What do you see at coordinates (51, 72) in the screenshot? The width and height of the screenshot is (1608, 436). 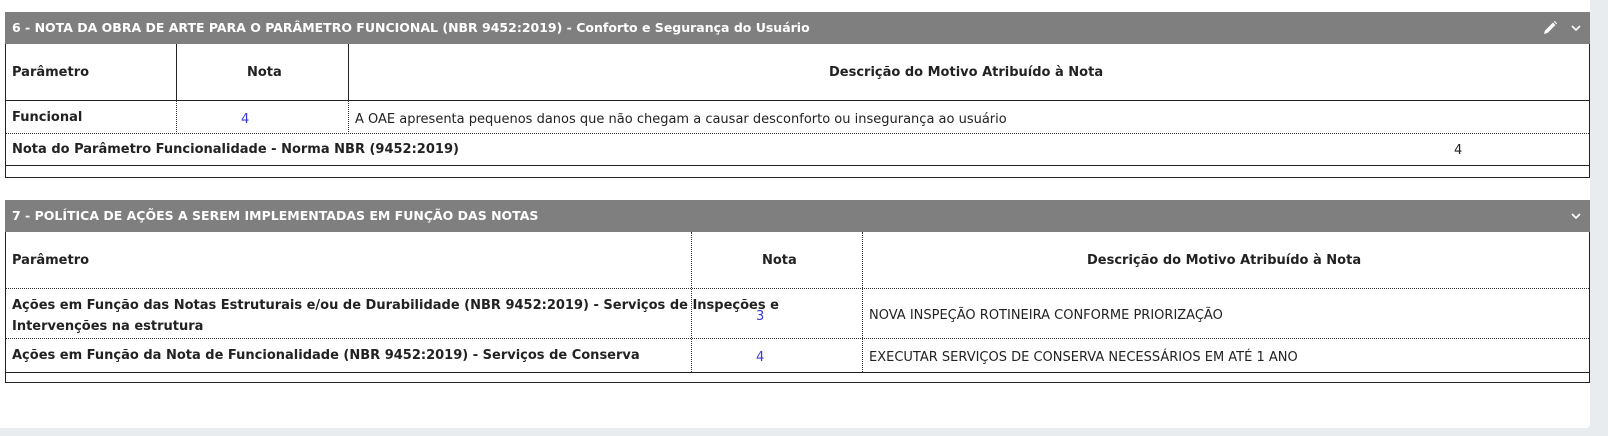 I see `section6-col-parametro: Parâmetro` at bounding box center [51, 72].